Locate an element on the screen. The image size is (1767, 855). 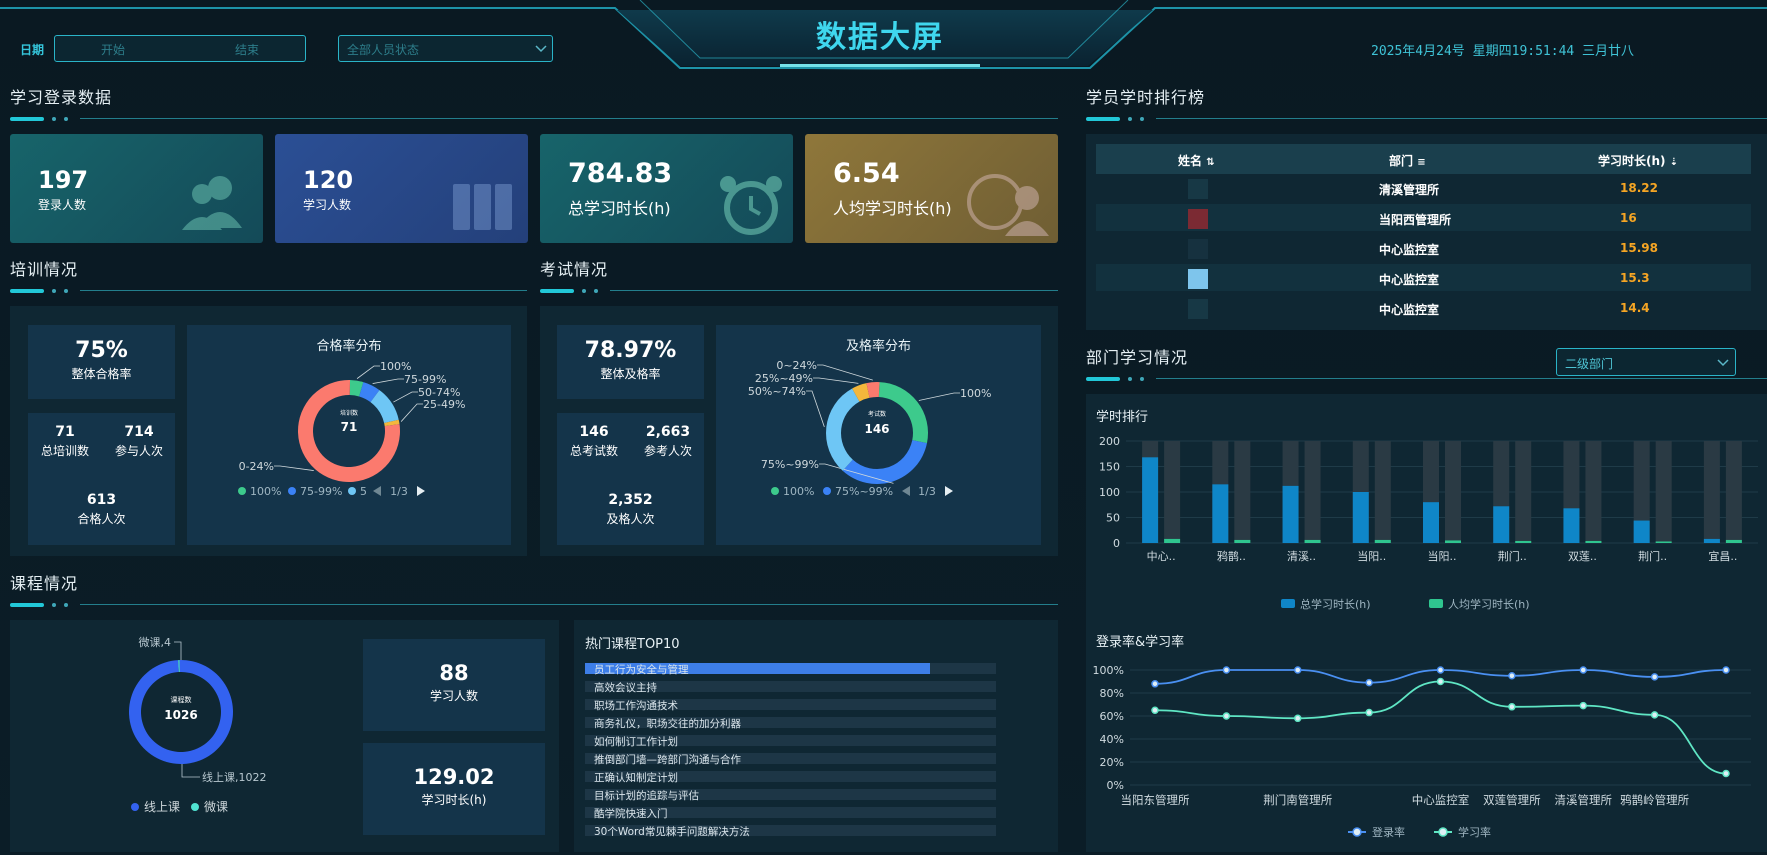
legend-label: 总学习时长(h) is located at coordinates (1335, 604).